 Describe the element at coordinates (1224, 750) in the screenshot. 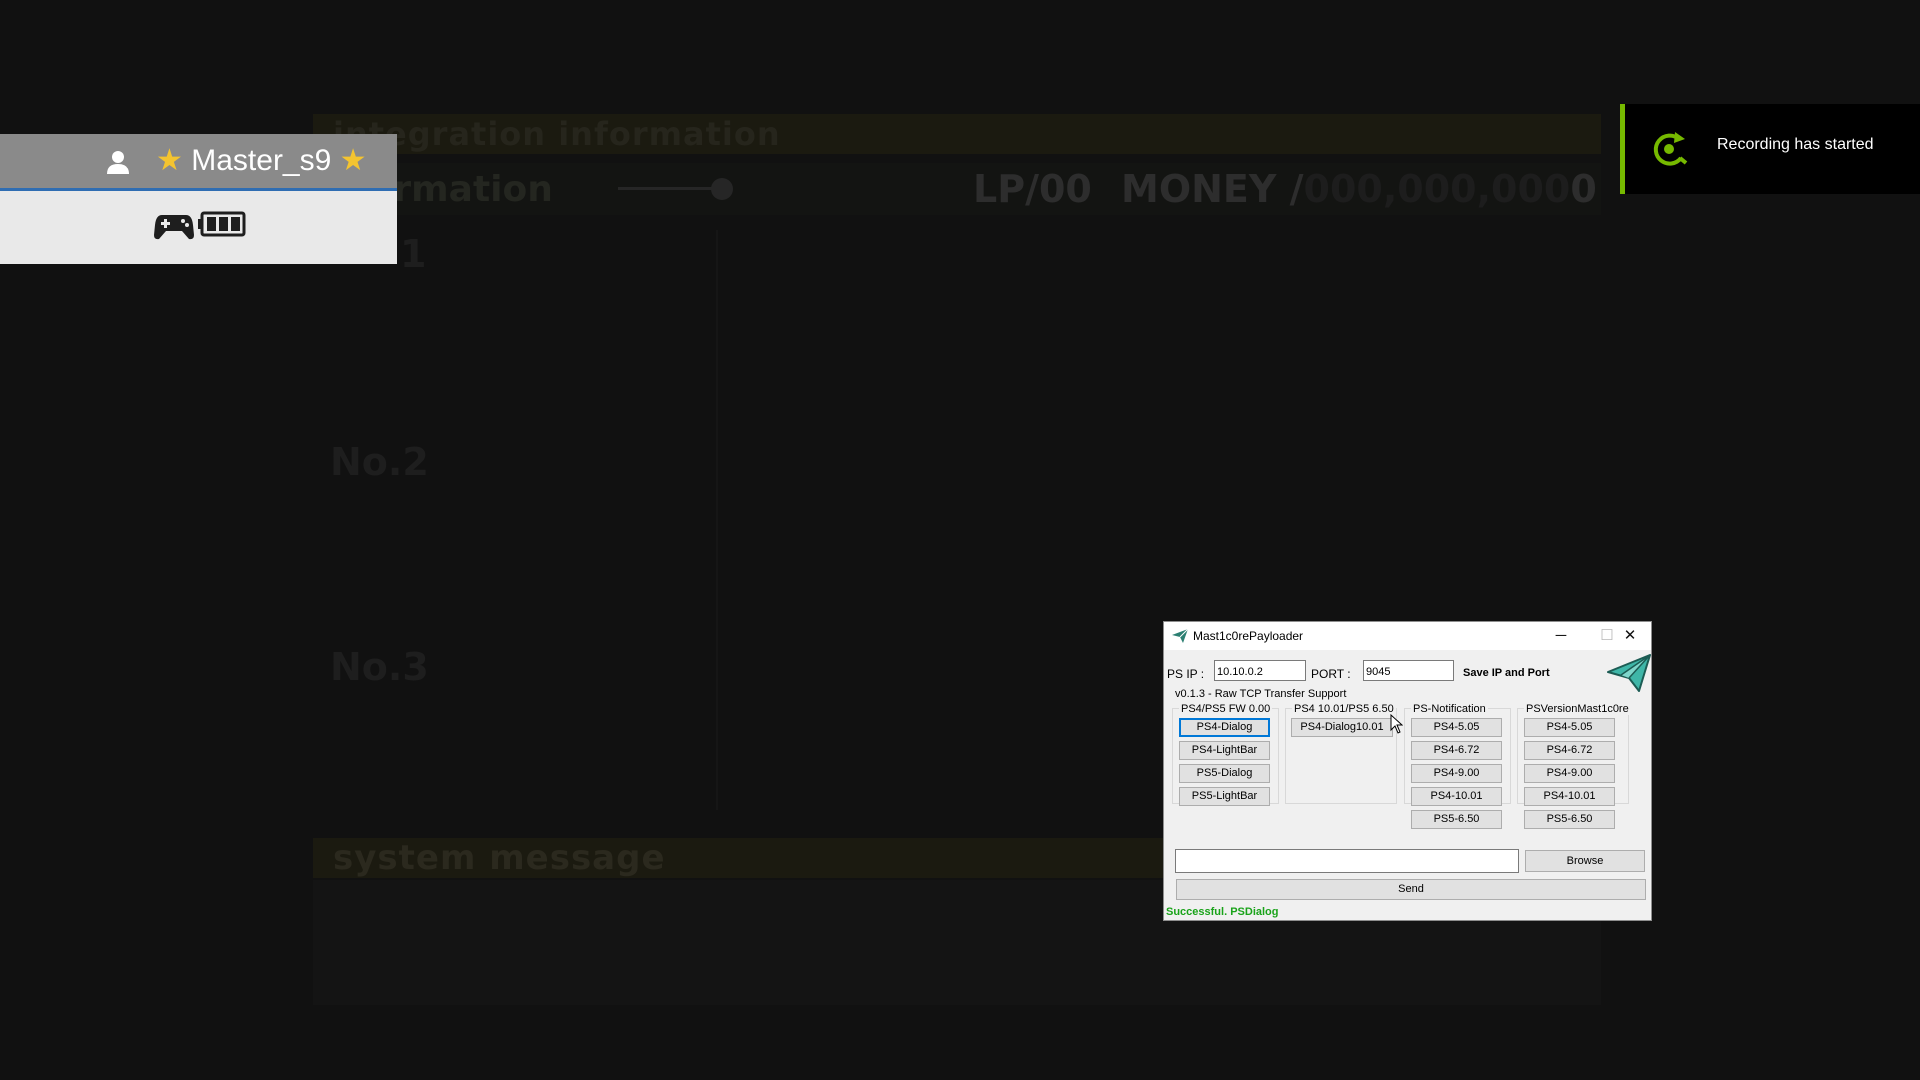

I see `ps4-lightbar-button: PS4-LightBar` at that location.